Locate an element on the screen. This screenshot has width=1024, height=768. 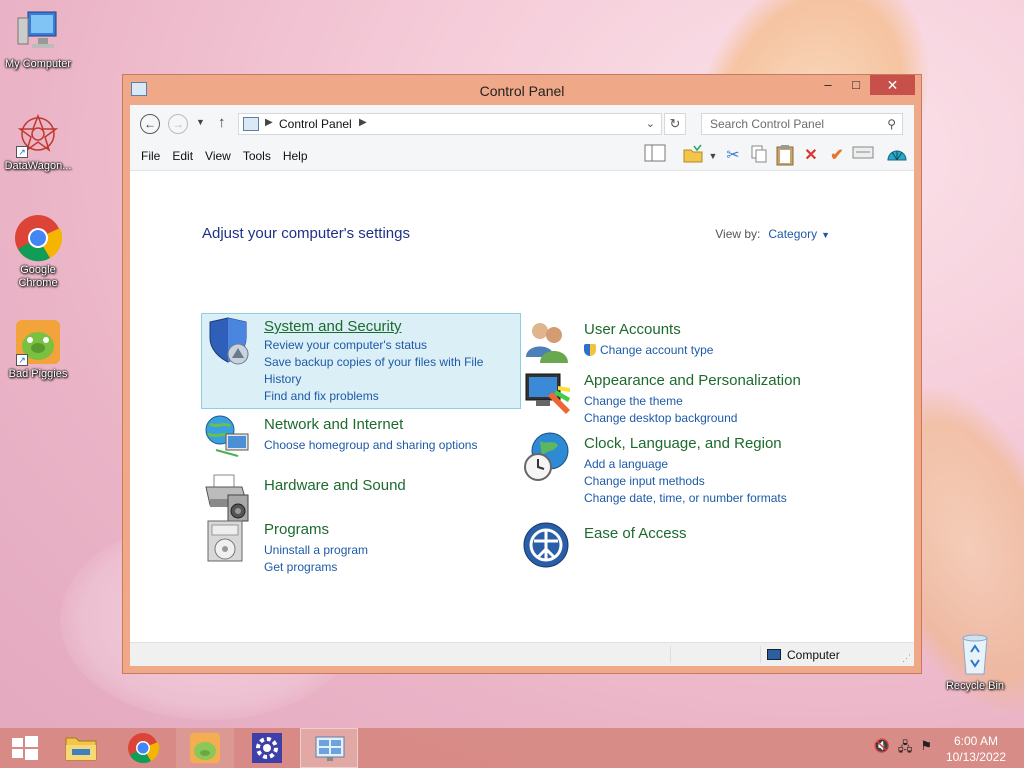
taskbar-control-panel is located at coordinates (329, 748).